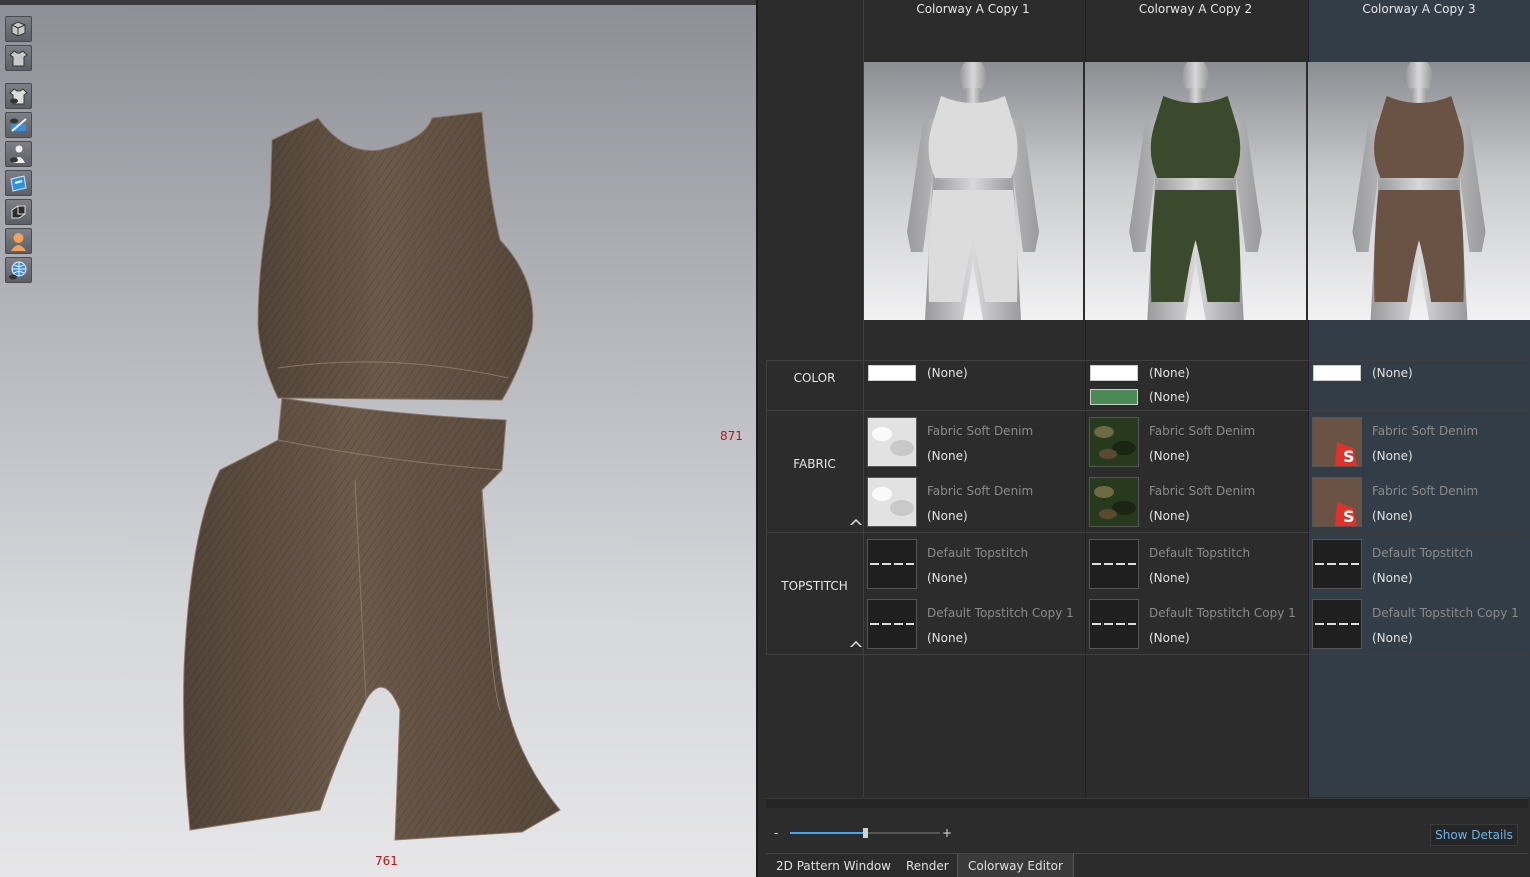  Describe the element at coordinates (1474, 835) in the screenshot. I see `show-details-button: Show Details` at that location.